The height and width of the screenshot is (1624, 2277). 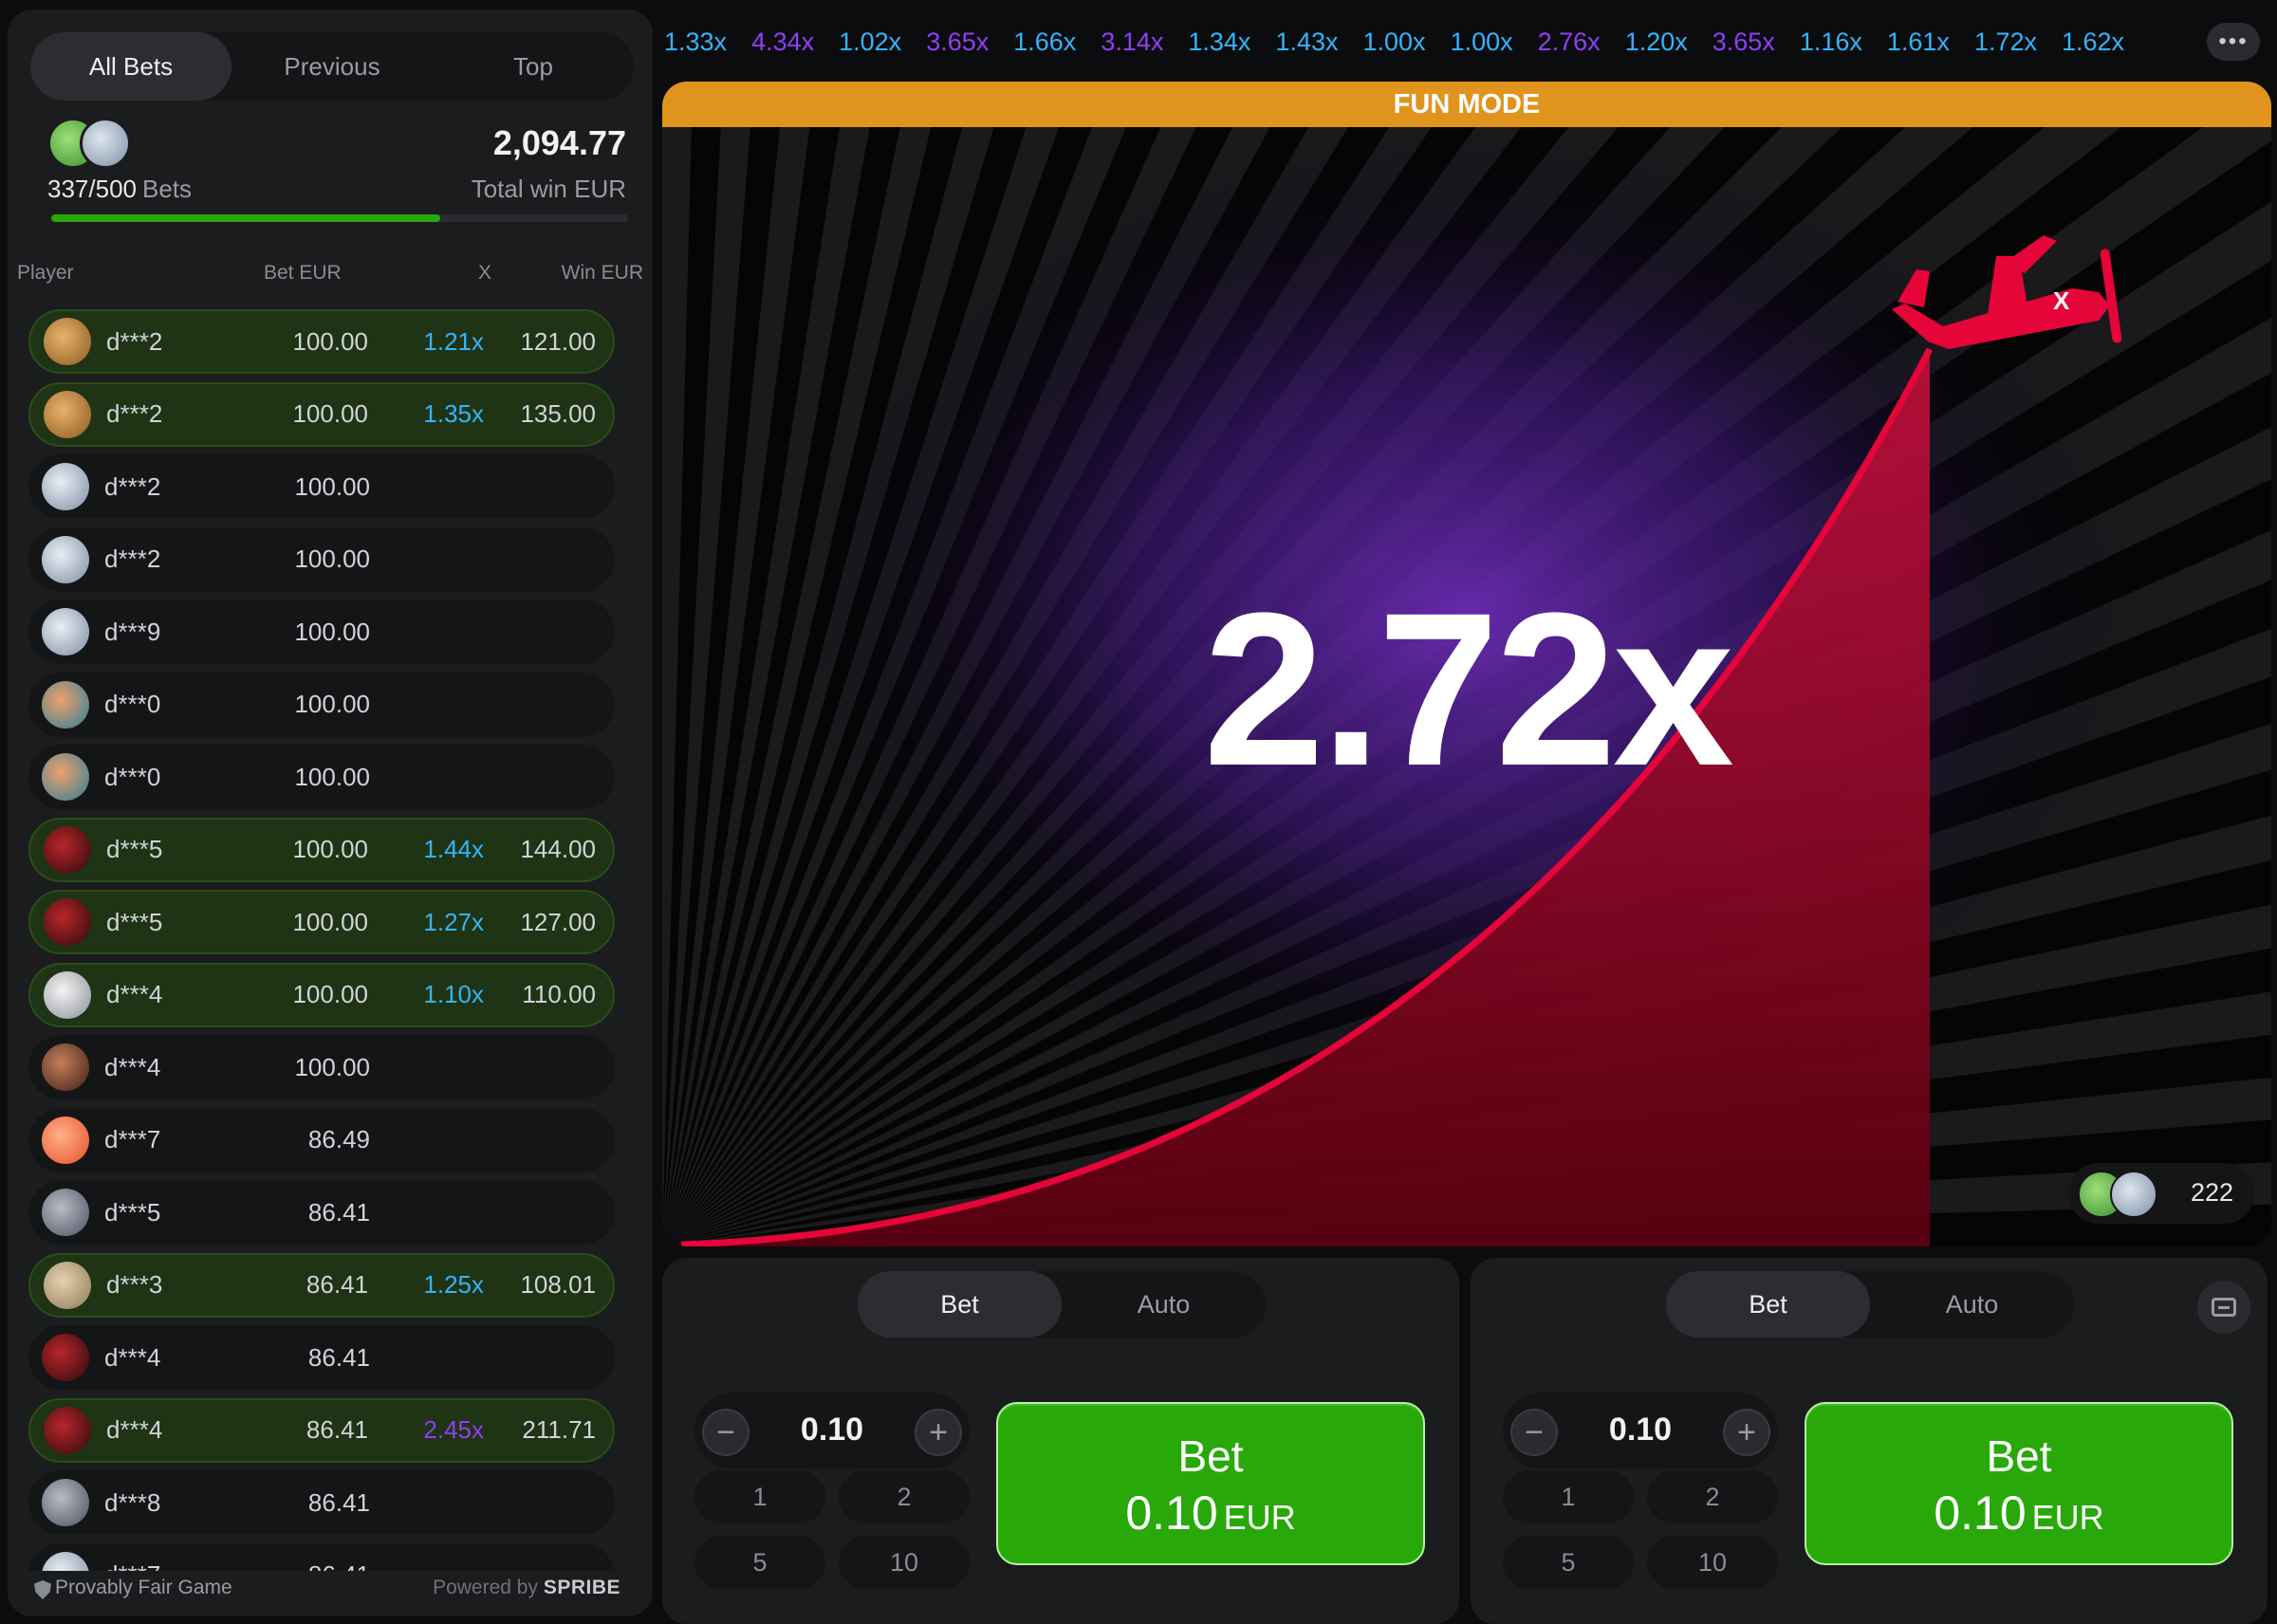 I want to click on bets-progress-bar, so click(x=339, y=218).